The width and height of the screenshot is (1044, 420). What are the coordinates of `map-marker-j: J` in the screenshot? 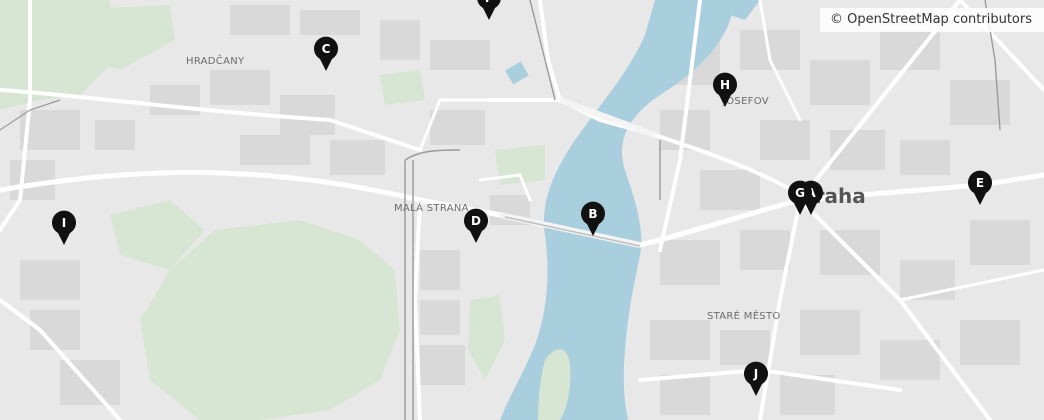 It's located at (756, 379).